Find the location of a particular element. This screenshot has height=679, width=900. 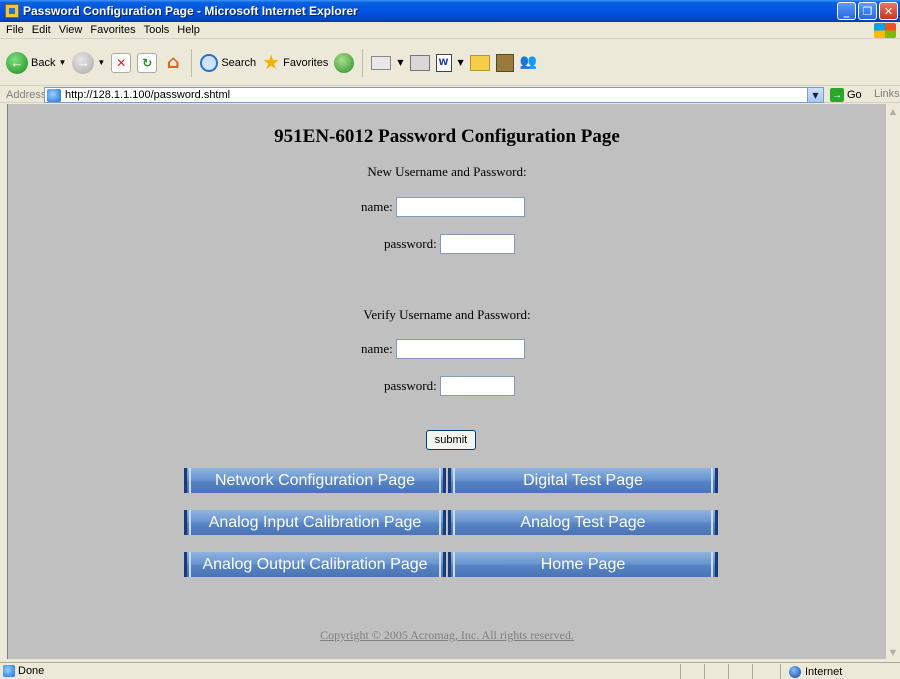

refresh-icon: ↻ is located at coordinates (147, 62).